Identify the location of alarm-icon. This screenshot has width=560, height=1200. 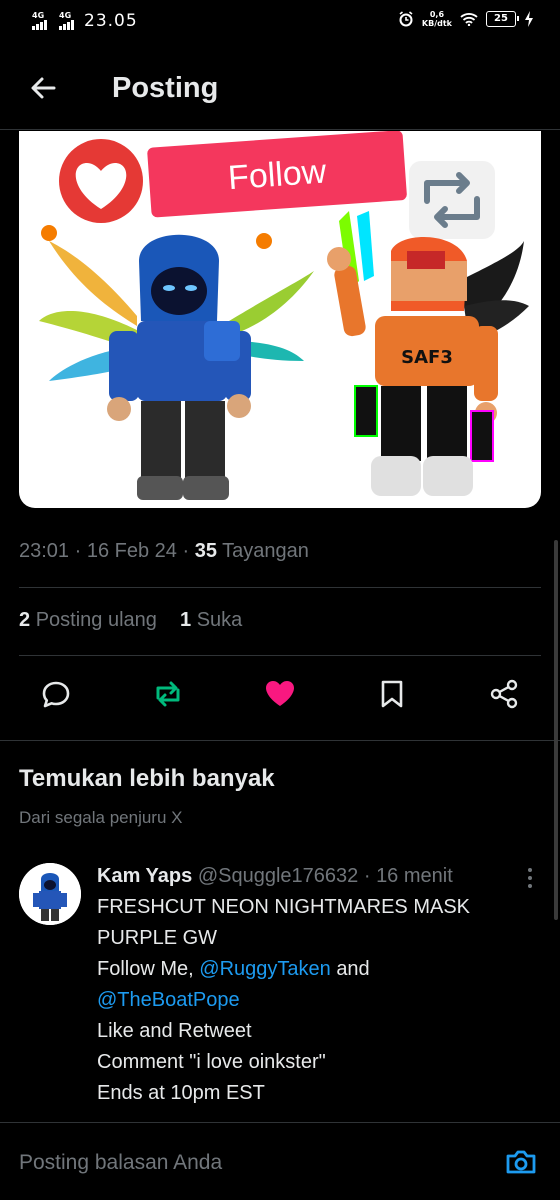
(406, 19).